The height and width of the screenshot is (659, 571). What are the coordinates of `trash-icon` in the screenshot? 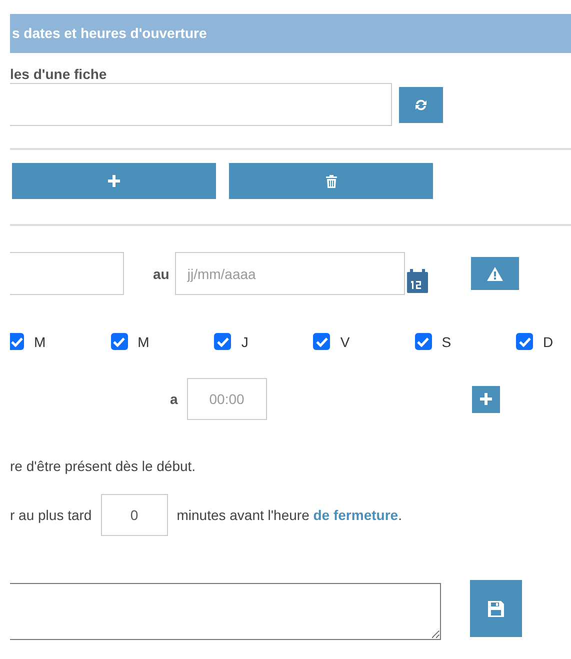 It's located at (331, 181).